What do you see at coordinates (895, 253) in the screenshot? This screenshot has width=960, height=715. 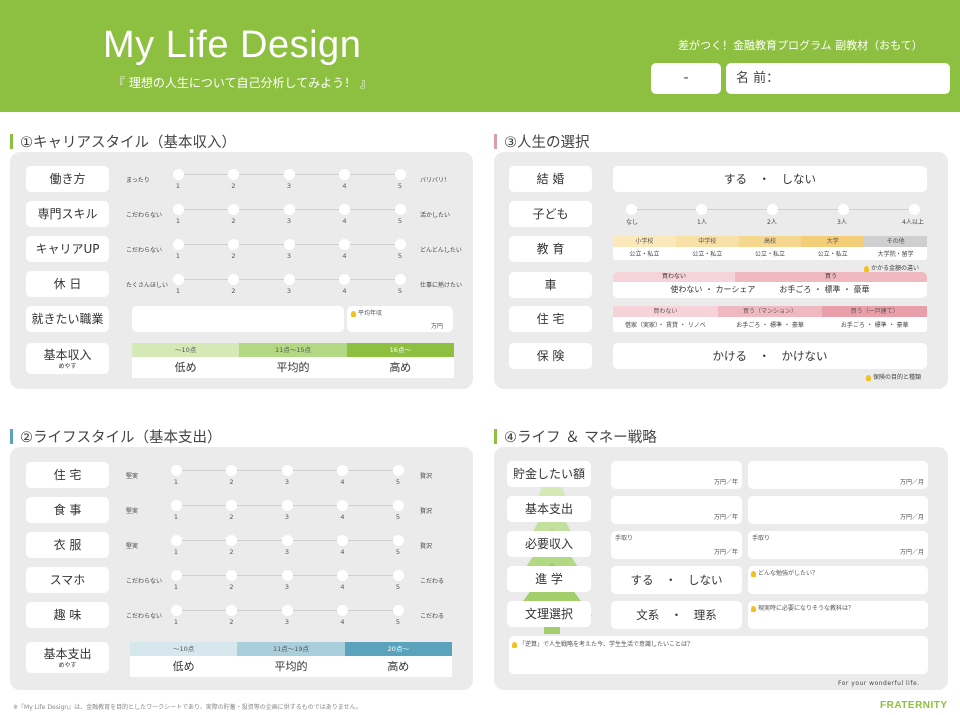 I see `education-choice: 大学院・留学` at bounding box center [895, 253].